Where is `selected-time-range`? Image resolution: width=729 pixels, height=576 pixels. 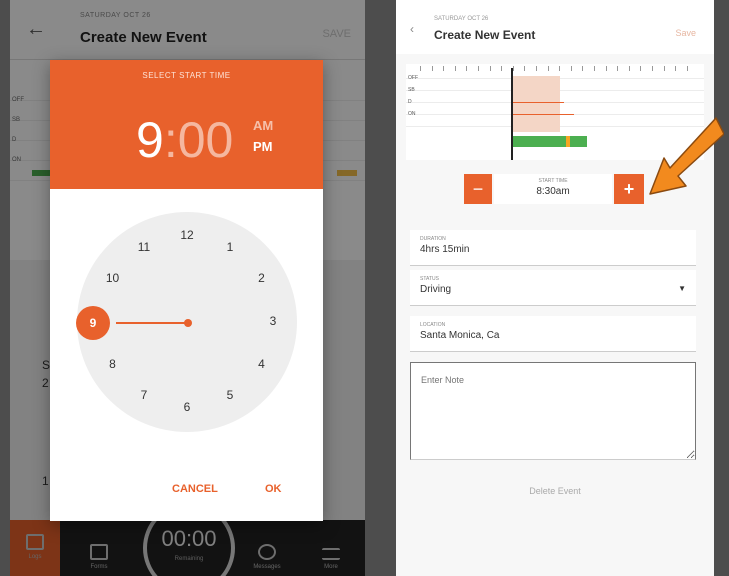
selected-time-range is located at coordinates (536, 104).